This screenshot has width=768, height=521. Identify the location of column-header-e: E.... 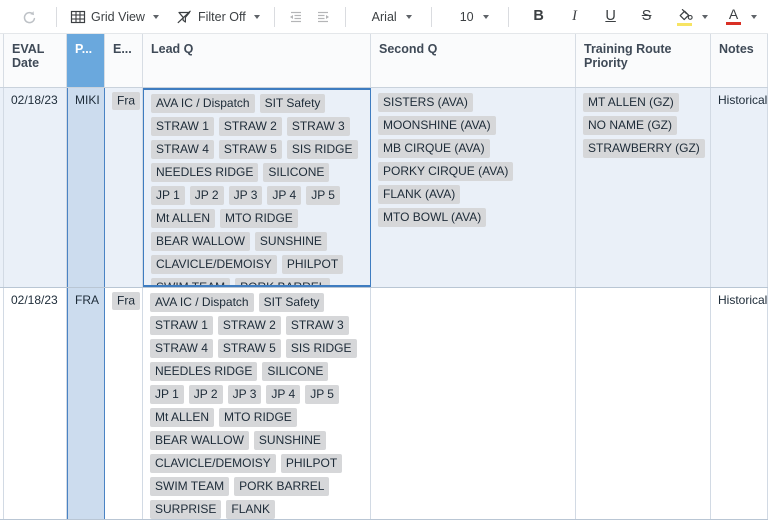
(124, 60).